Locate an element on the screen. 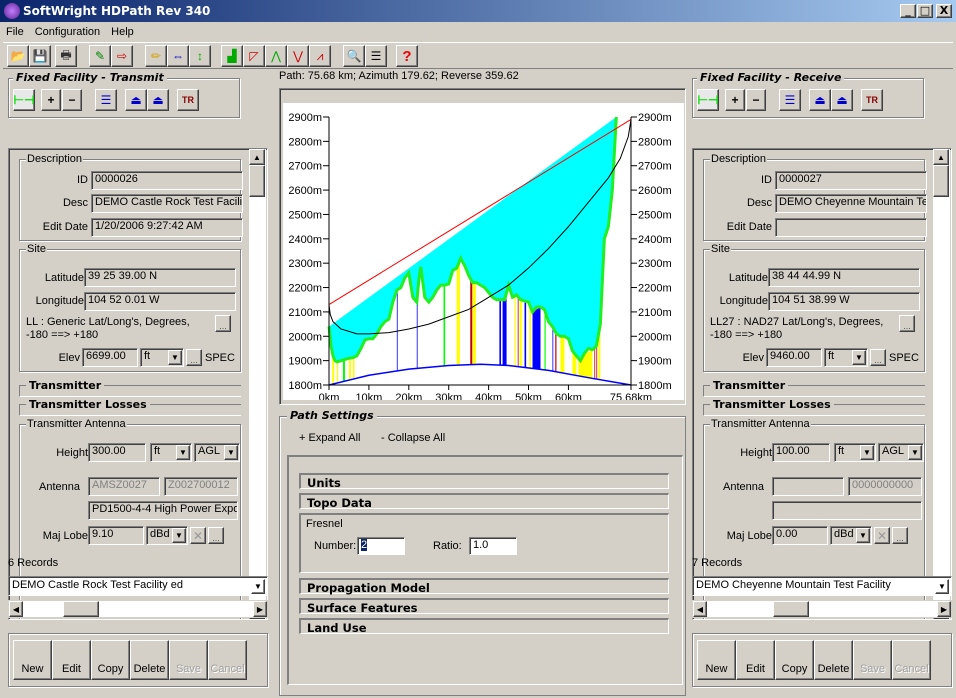 This screenshot has width=956, height=698. elev-field: 9460.00 is located at coordinates (794, 357).